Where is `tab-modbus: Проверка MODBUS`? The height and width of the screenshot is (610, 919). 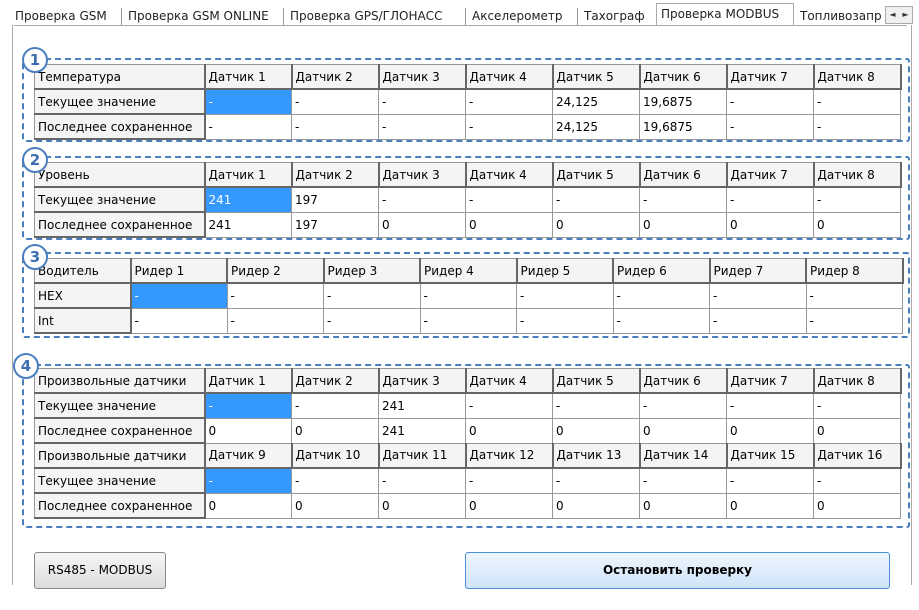 tab-modbus: Проверка MODBUS is located at coordinates (725, 14).